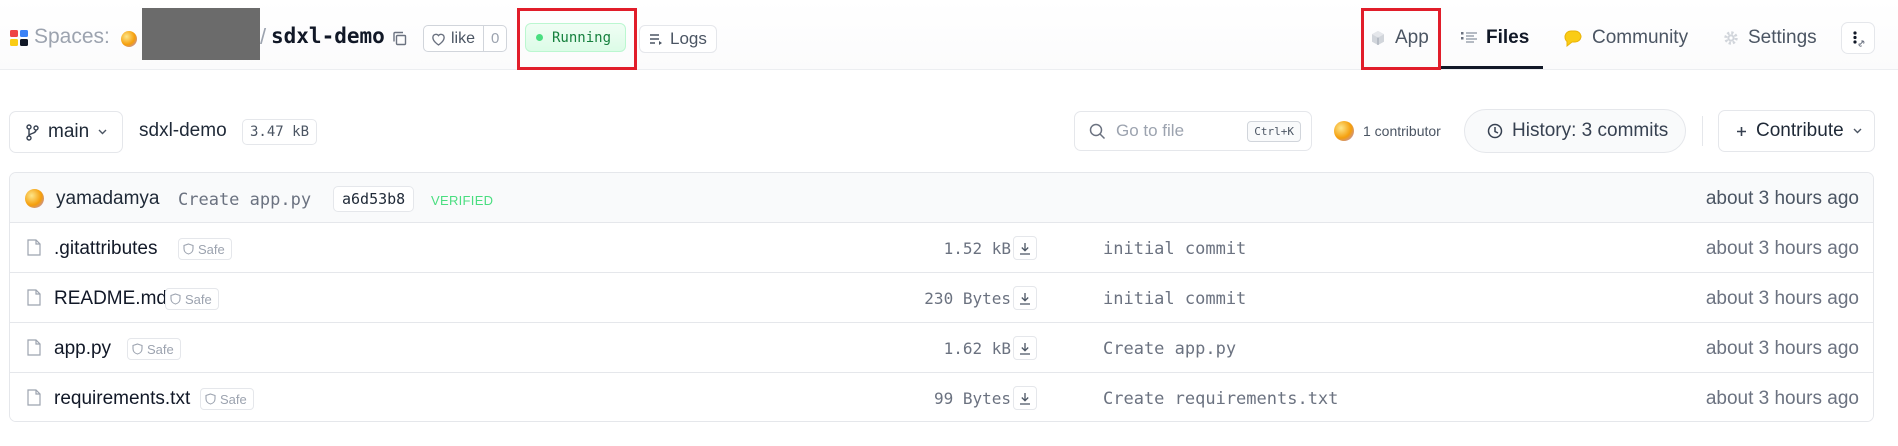 The height and width of the screenshot is (446, 1898). I want to click on current-path: sdxl-demo, so click(183, 131).